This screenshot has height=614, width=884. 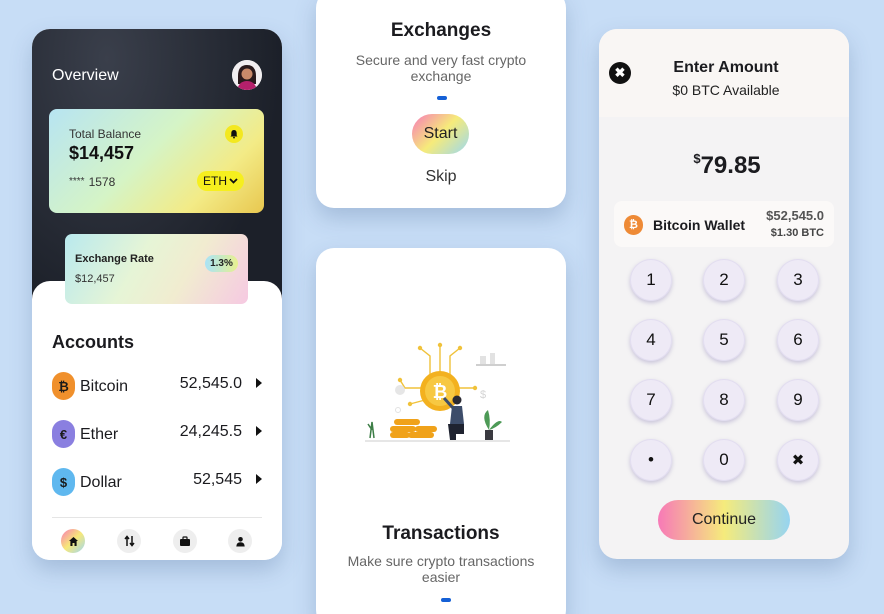 I want to click on card-last4: 1578, so click(x=102, y=182).